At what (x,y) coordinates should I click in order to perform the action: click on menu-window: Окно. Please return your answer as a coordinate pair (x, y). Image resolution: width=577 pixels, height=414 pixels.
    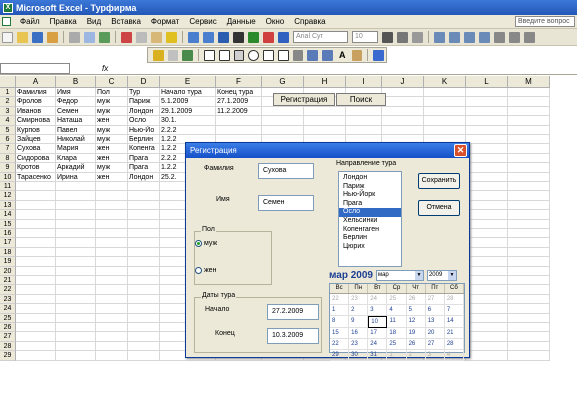
    Looking at the image, I should click on (275, 21).